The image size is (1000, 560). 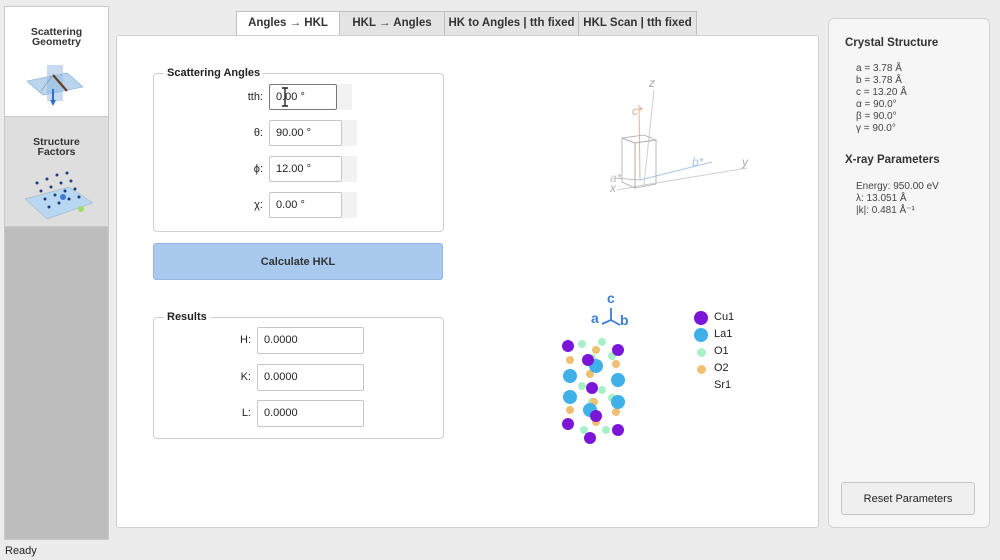 I want to click on group-title: Scattering Angles, so click(x=214, y=73).